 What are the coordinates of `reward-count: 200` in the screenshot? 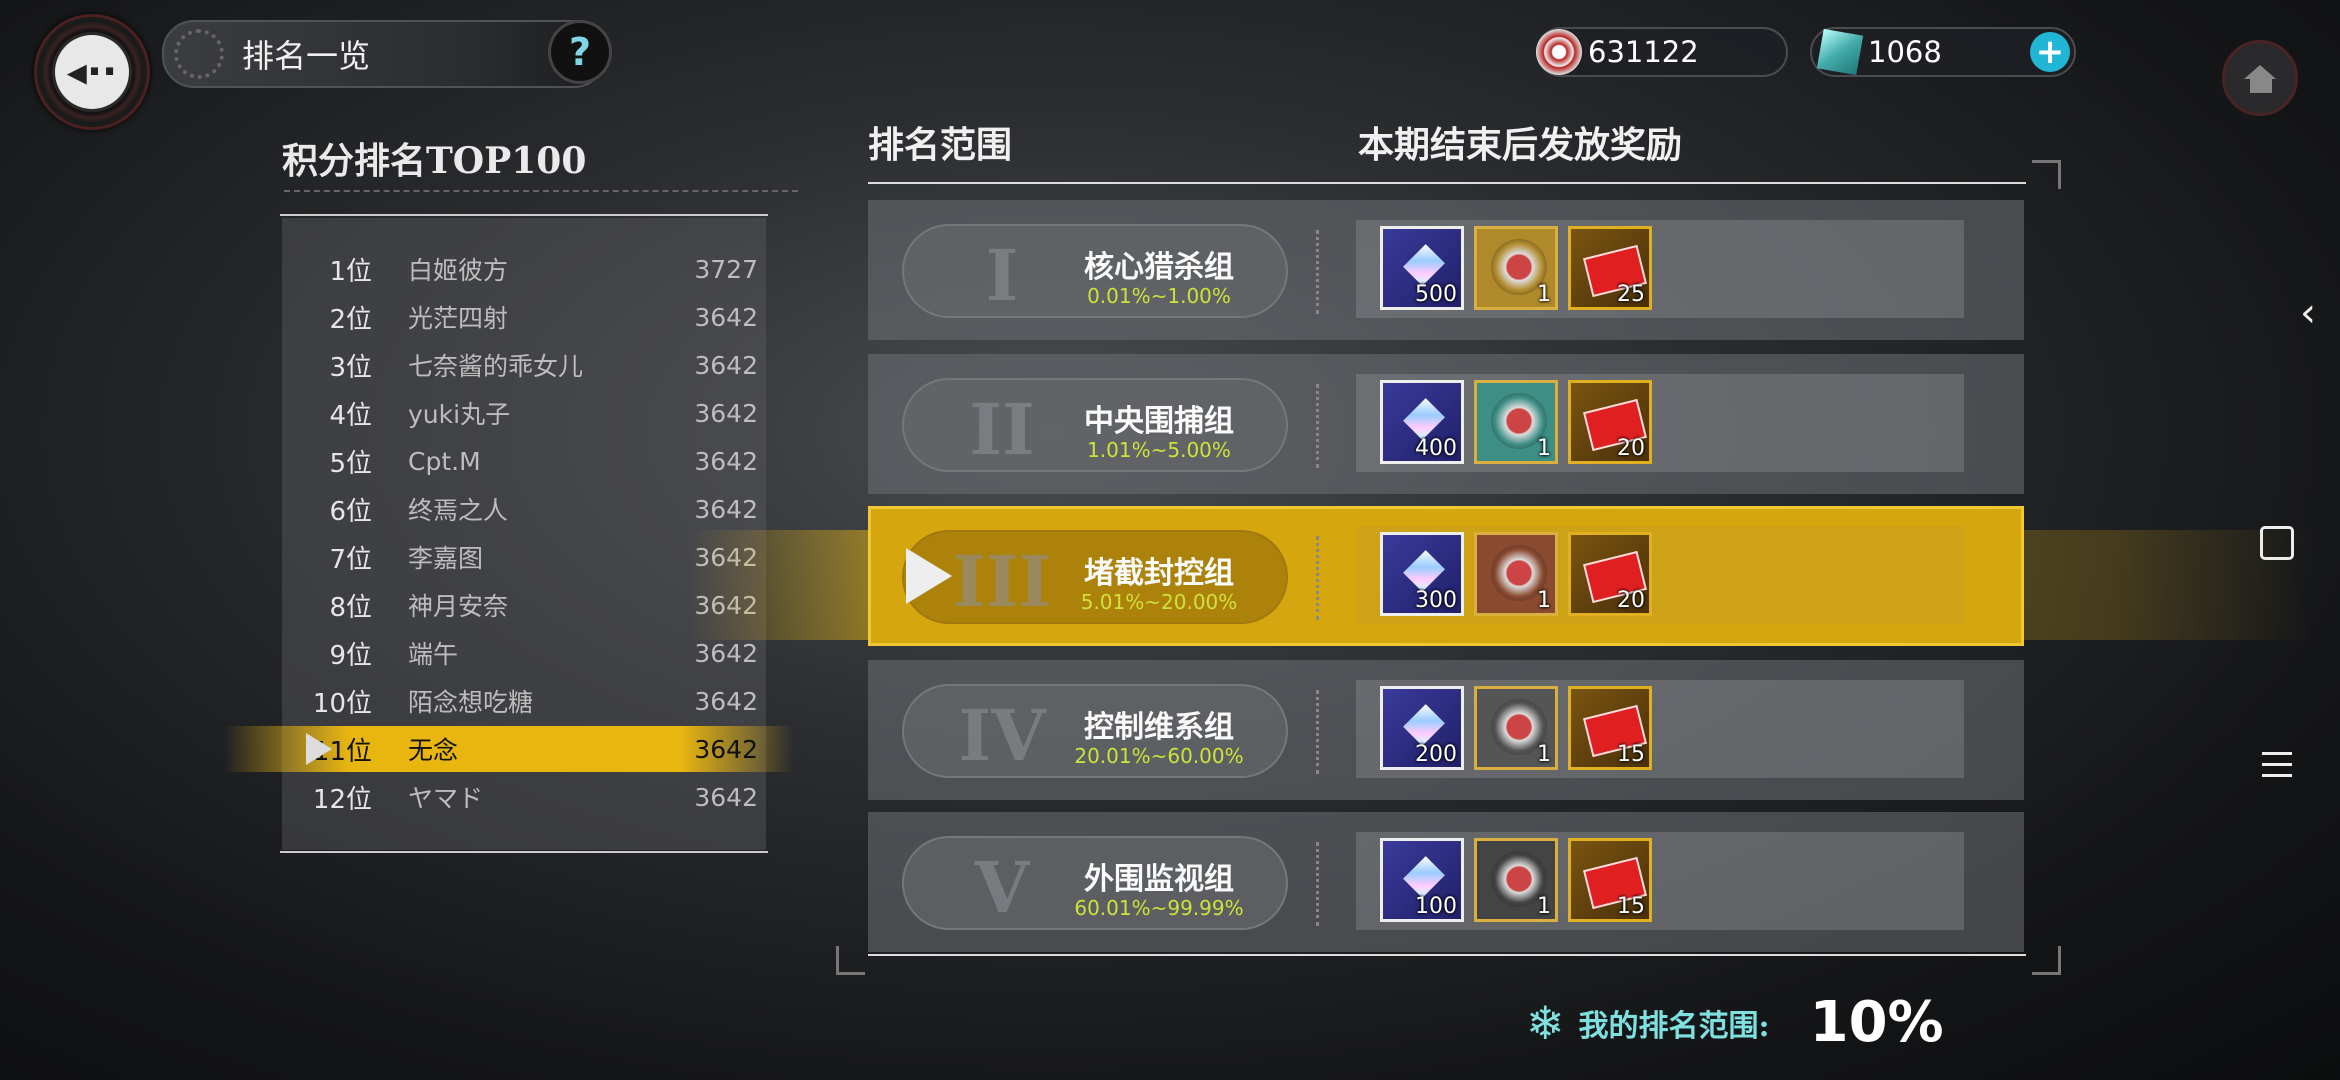 It's located at (1436, 754).